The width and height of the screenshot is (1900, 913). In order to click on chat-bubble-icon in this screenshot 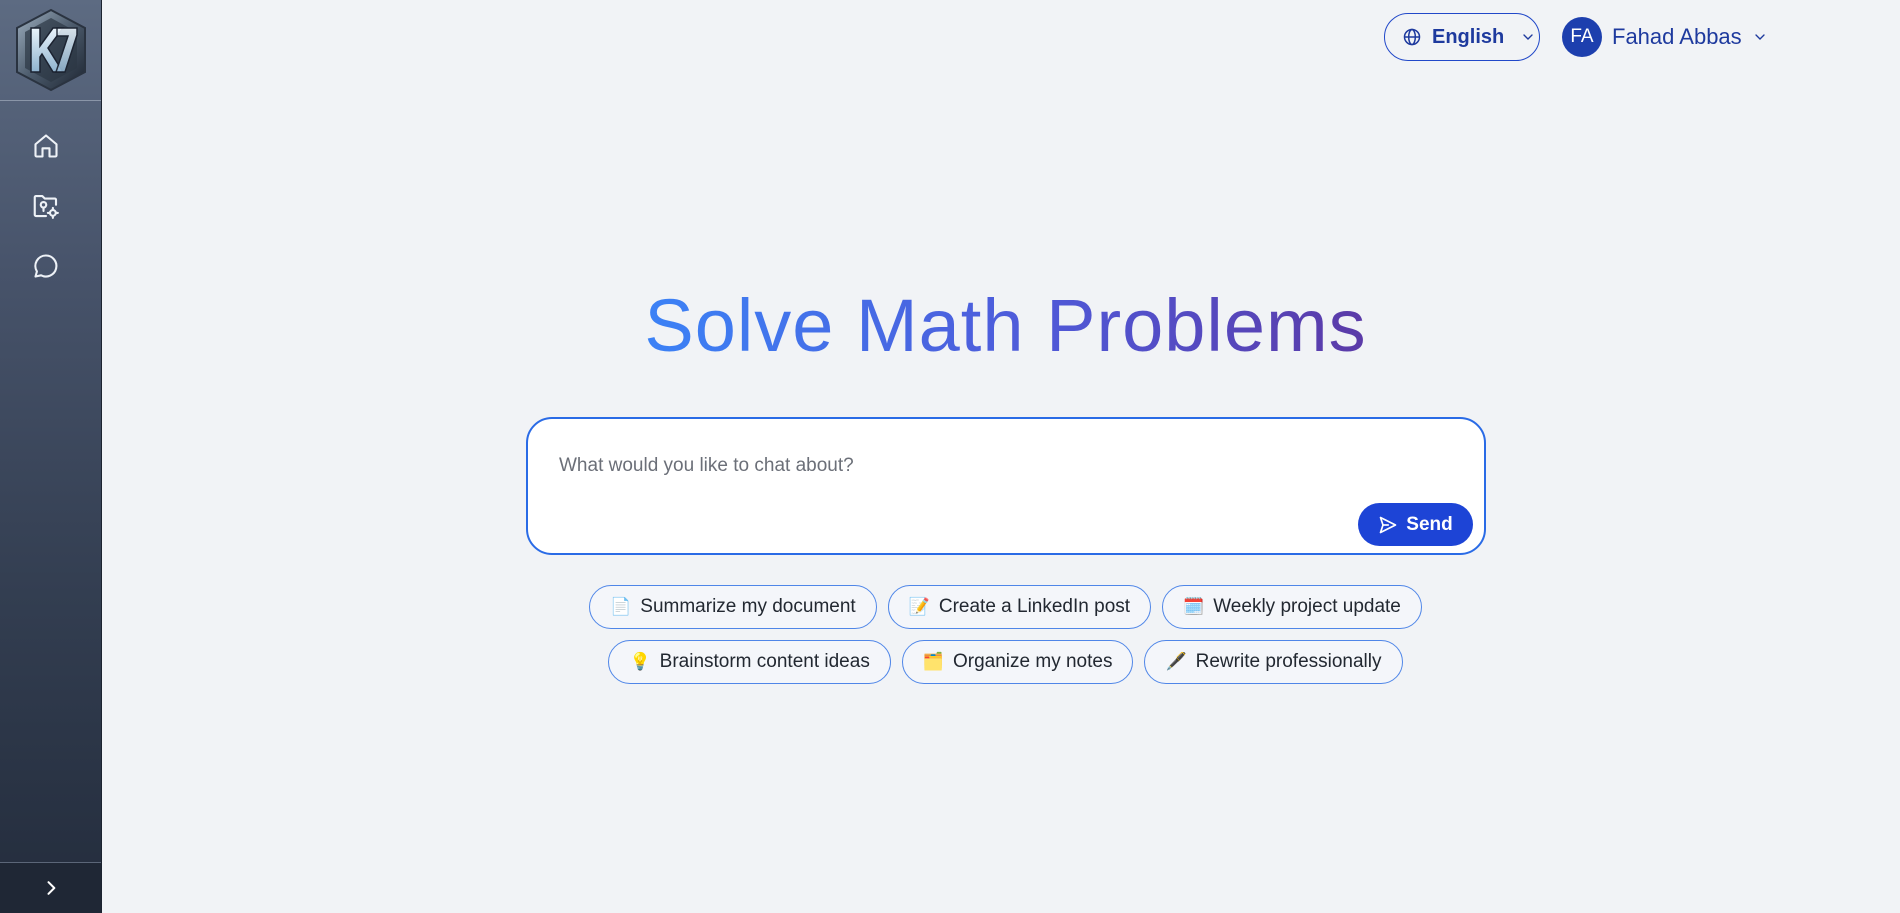, I will do `click(46, 266)`.